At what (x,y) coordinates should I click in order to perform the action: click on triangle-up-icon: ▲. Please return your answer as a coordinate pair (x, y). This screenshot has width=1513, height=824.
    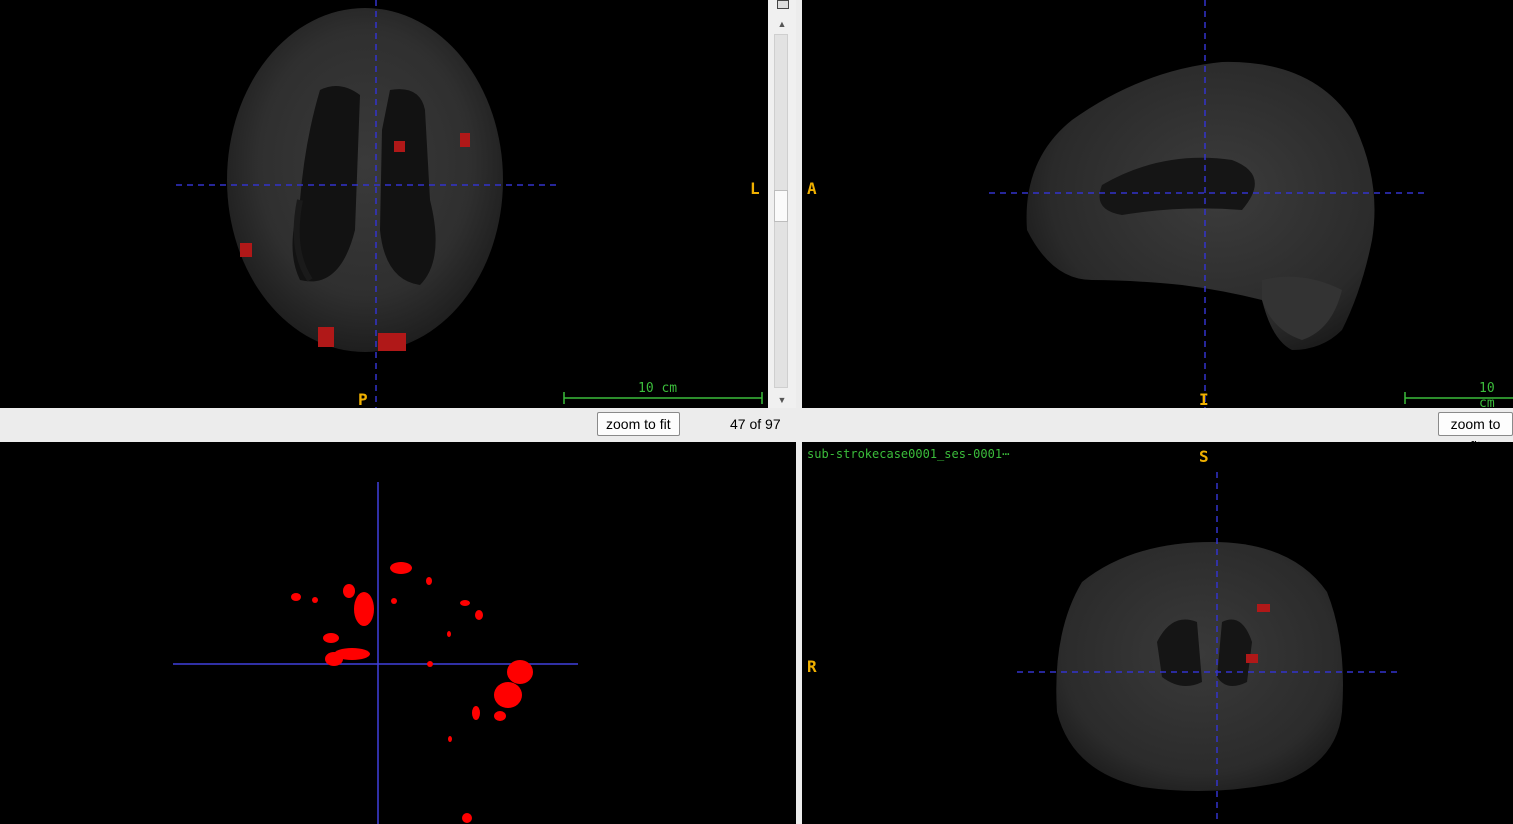
    Looking at the image, I should click on (782, 24).